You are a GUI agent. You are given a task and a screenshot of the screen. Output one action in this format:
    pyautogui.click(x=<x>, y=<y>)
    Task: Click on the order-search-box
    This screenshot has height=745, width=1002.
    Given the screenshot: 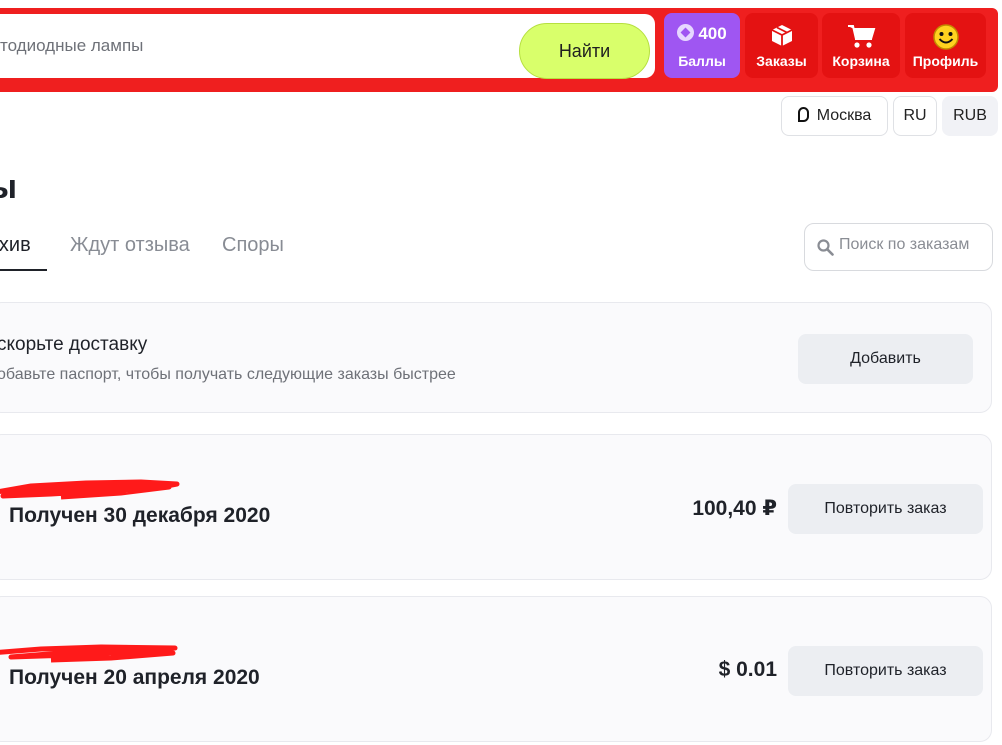 What is the action you would take?
    pyautogui.click(x=898, y=247)
    